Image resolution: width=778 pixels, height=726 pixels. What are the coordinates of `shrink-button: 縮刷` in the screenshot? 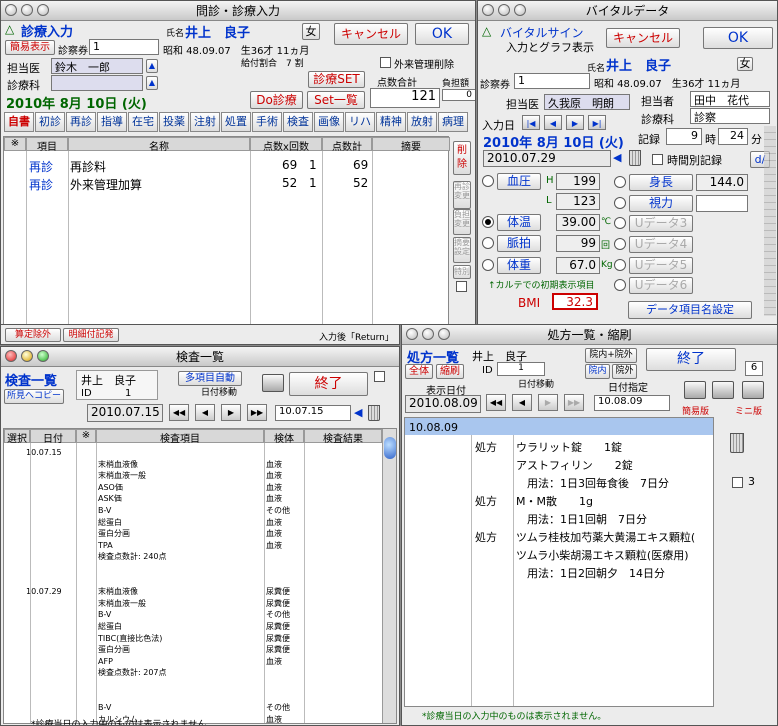 It's located at (450, 371).